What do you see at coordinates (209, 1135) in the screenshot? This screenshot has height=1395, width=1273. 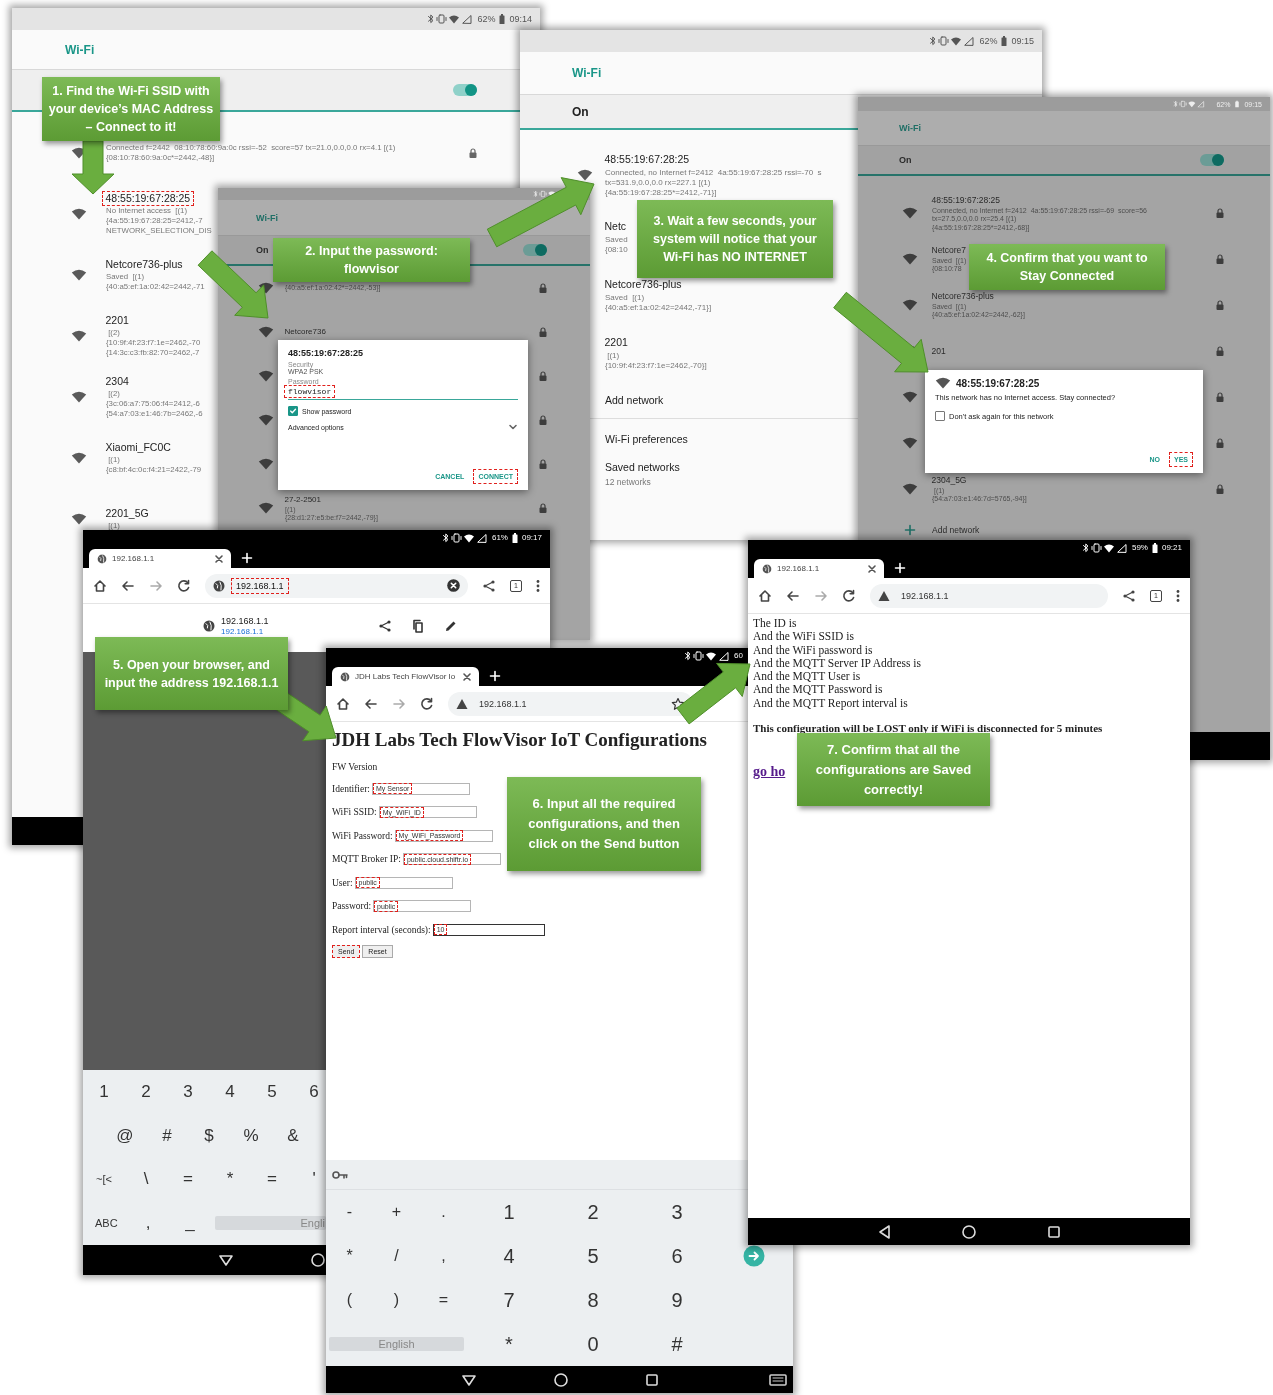 I see `keyboard-key: $` at bounding box center [209, 1135].